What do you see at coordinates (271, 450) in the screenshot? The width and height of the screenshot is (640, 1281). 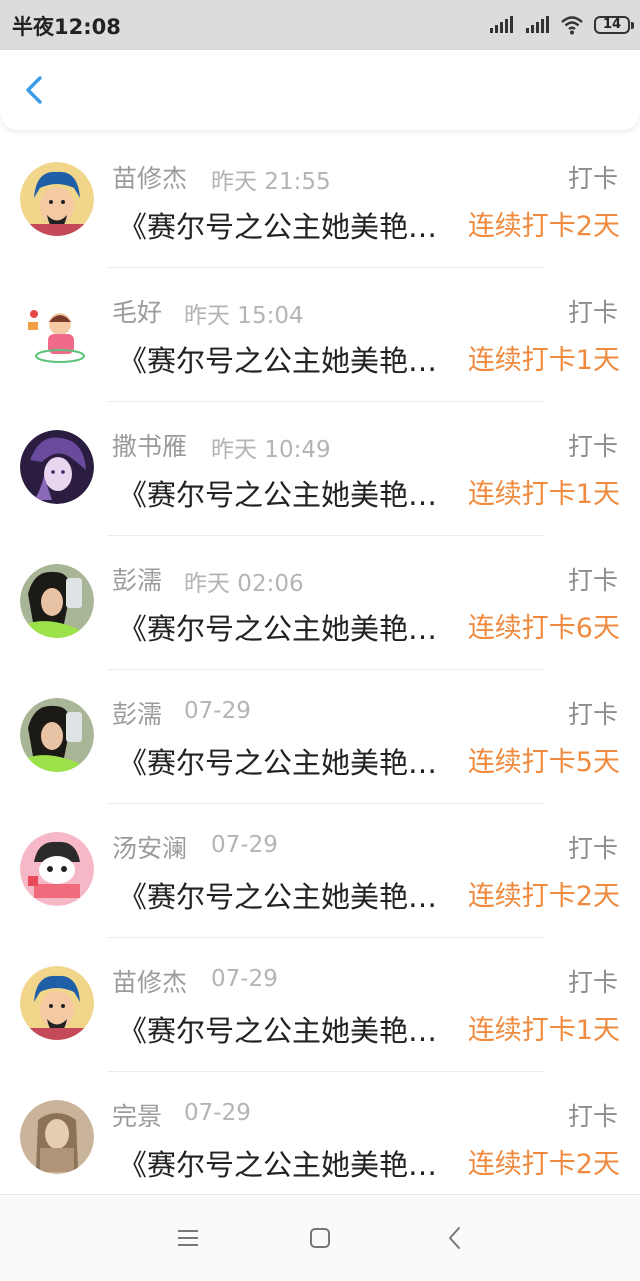 I see `checkin-time: 昨天 10:49` at bounding box center [271, 450].